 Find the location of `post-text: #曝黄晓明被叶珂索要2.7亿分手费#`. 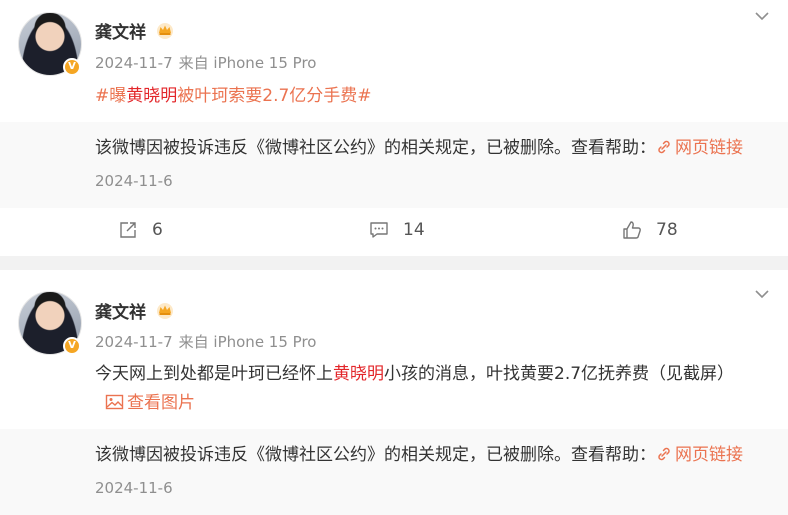

post-text: #曝黄晓明被叶珂索要2.7亿分手费# is located at coordinates (430, 96).